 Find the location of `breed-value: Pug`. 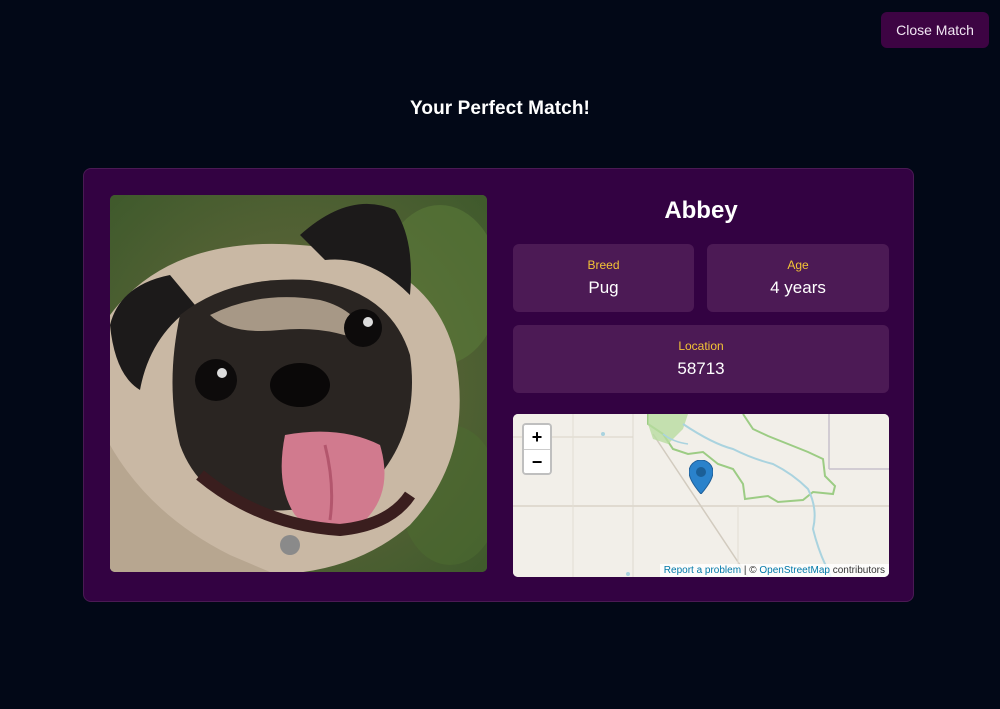

breed-value: Pug is located at coordinates (603, 287).